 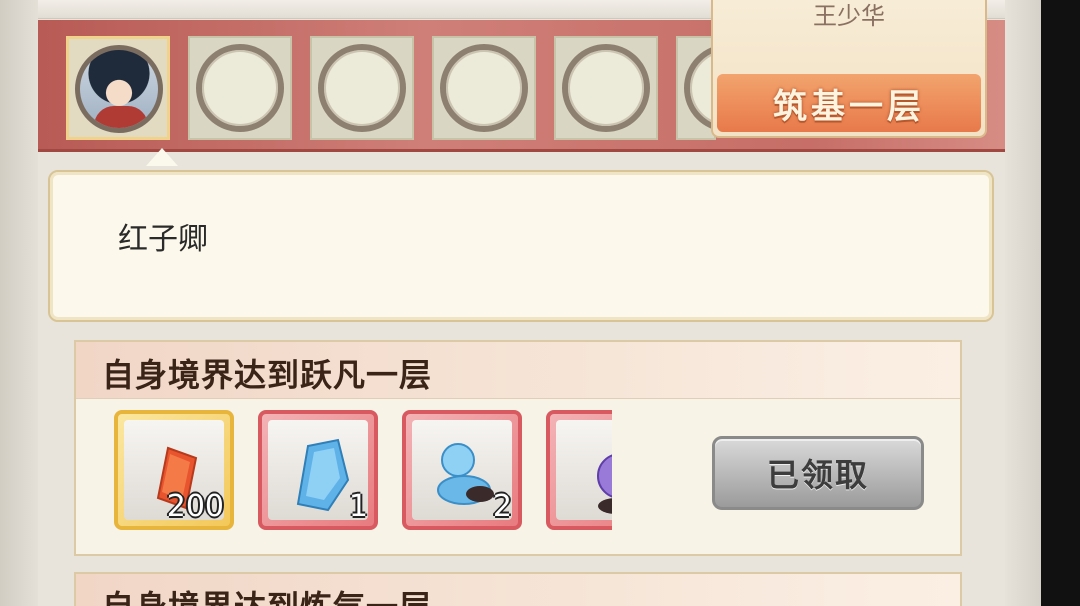 I want to click on character-slot-selected, so click(x=118, y=88).